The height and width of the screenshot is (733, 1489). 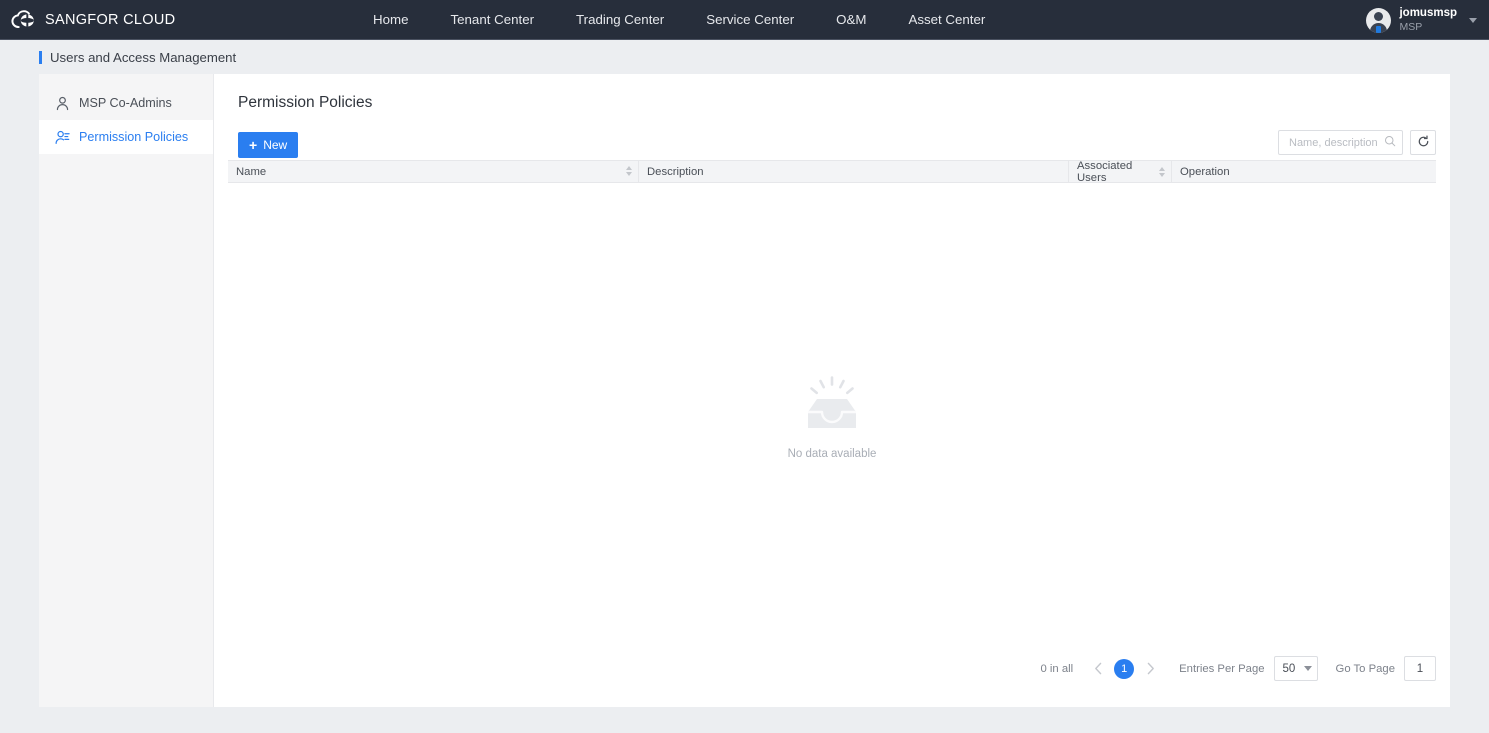 What do you see at coordinates (1335, 142) in the screenshot?
I see `search-input` at bounding box center [1335, 142].